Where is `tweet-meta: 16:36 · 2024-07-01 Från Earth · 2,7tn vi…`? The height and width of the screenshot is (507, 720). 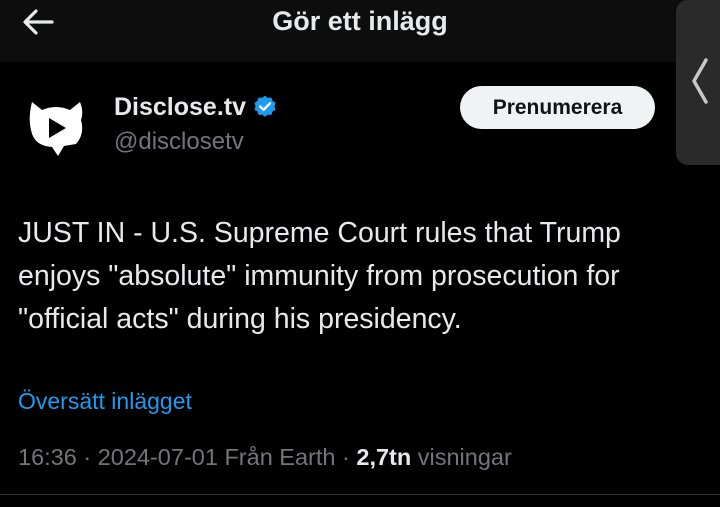 tweet-meta: 16:36 · 2024-07-01 Från Earth · 2,7tn vi… is located at coordinates (265, 457).